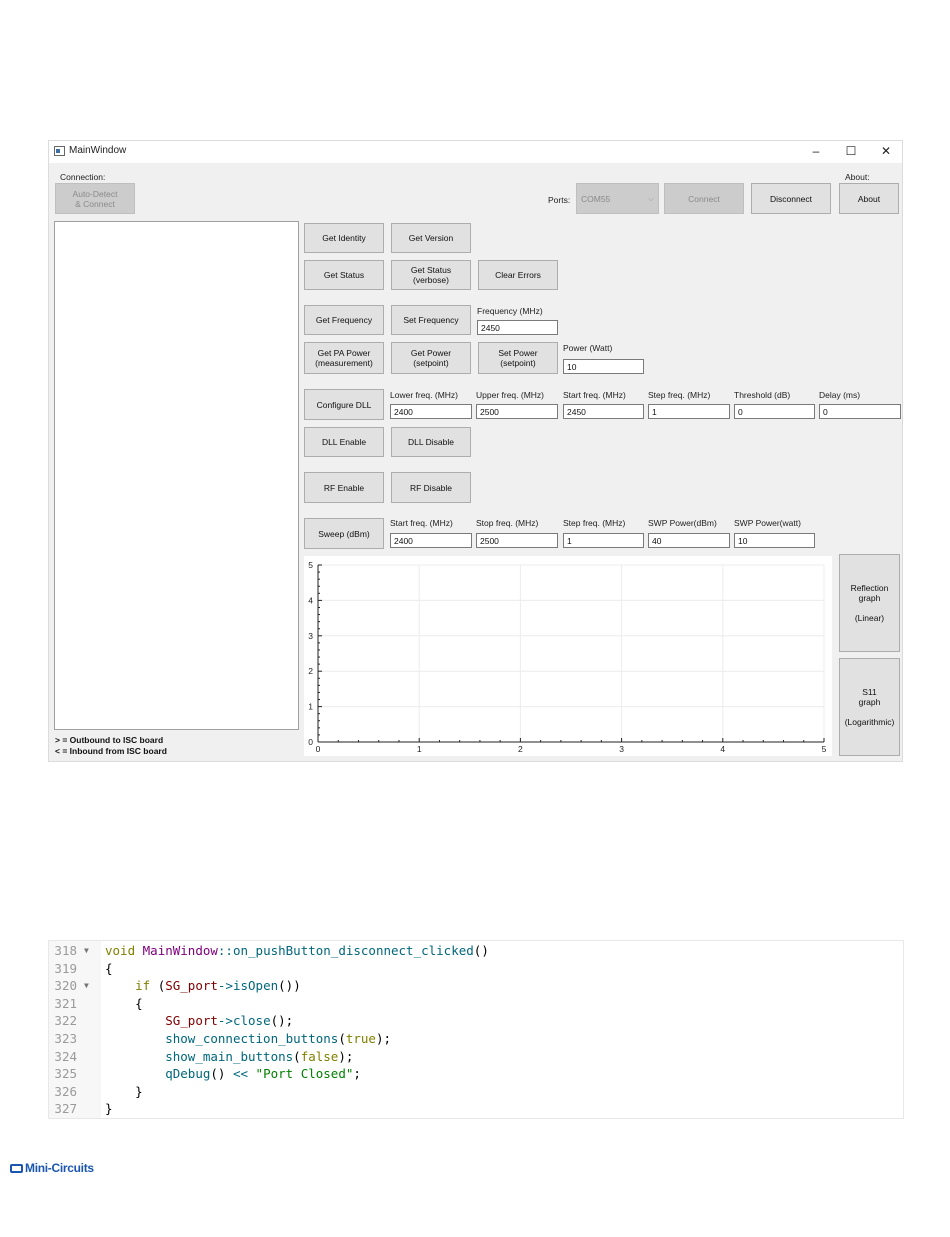 The height and width of the screenshot is (1237, 950). Describe the element at coordinates (621, 749) in the screenshot. I see `plot-x-tick-label: 3` at that location.